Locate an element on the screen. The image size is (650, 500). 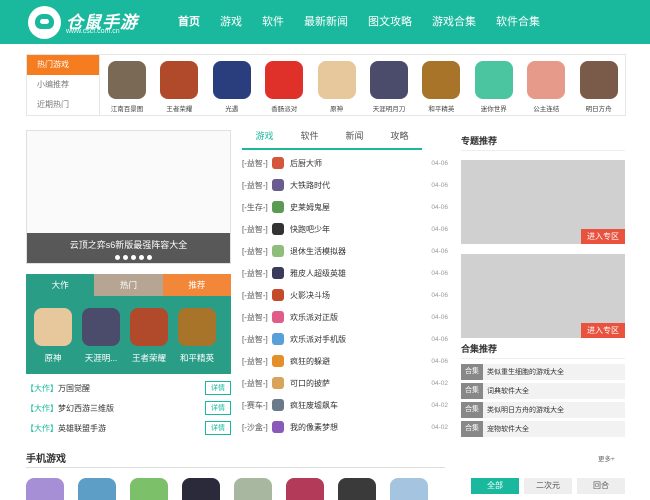
nav-games: 游戏 is located at coordinates (231, 22).